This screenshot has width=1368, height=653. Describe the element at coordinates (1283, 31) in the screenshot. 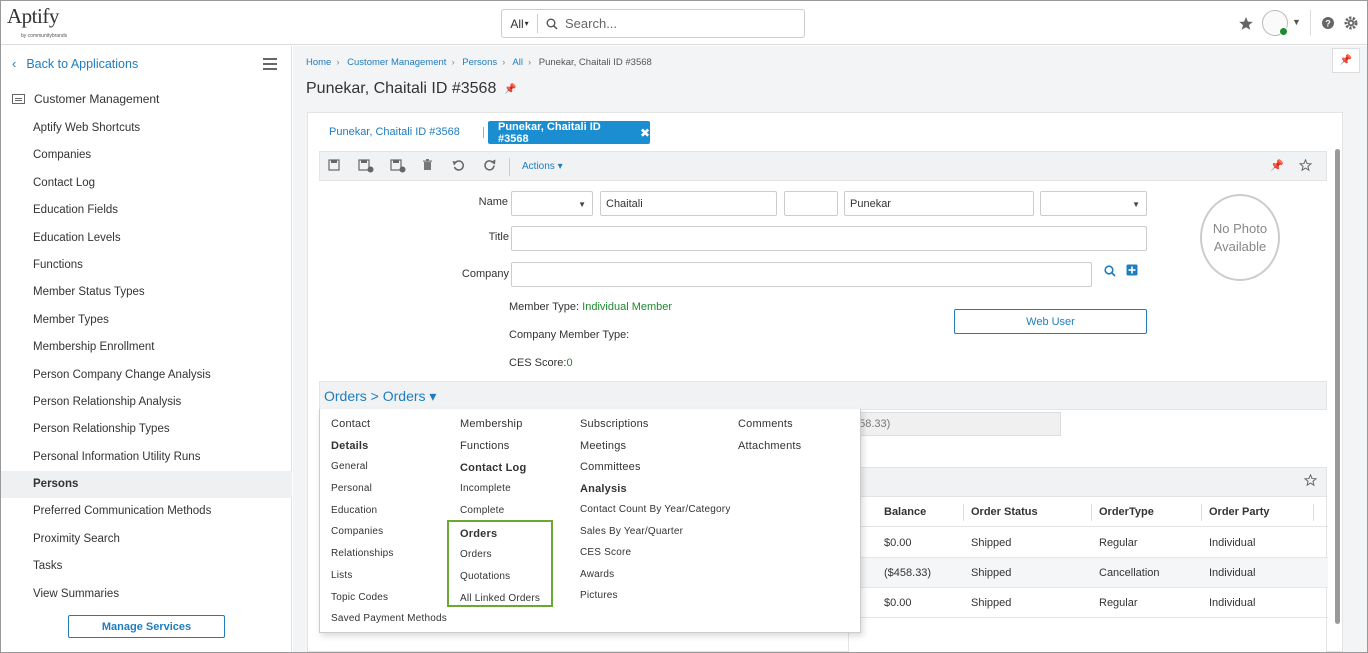

I see `online-status-dot` at that location.